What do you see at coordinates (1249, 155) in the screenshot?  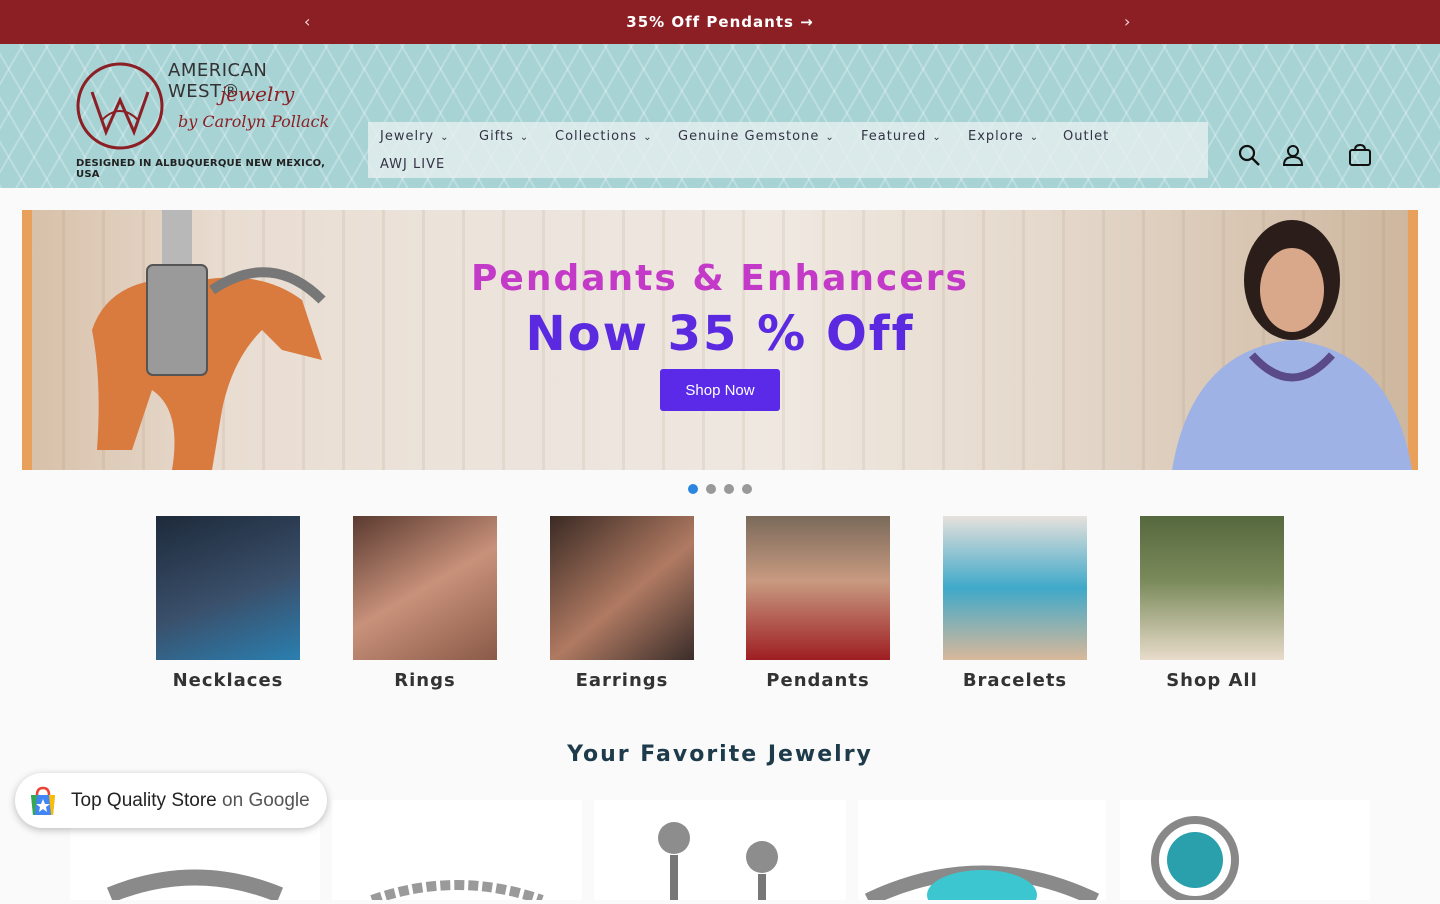 I see `search-icon` at bounding box center [1249, 155].